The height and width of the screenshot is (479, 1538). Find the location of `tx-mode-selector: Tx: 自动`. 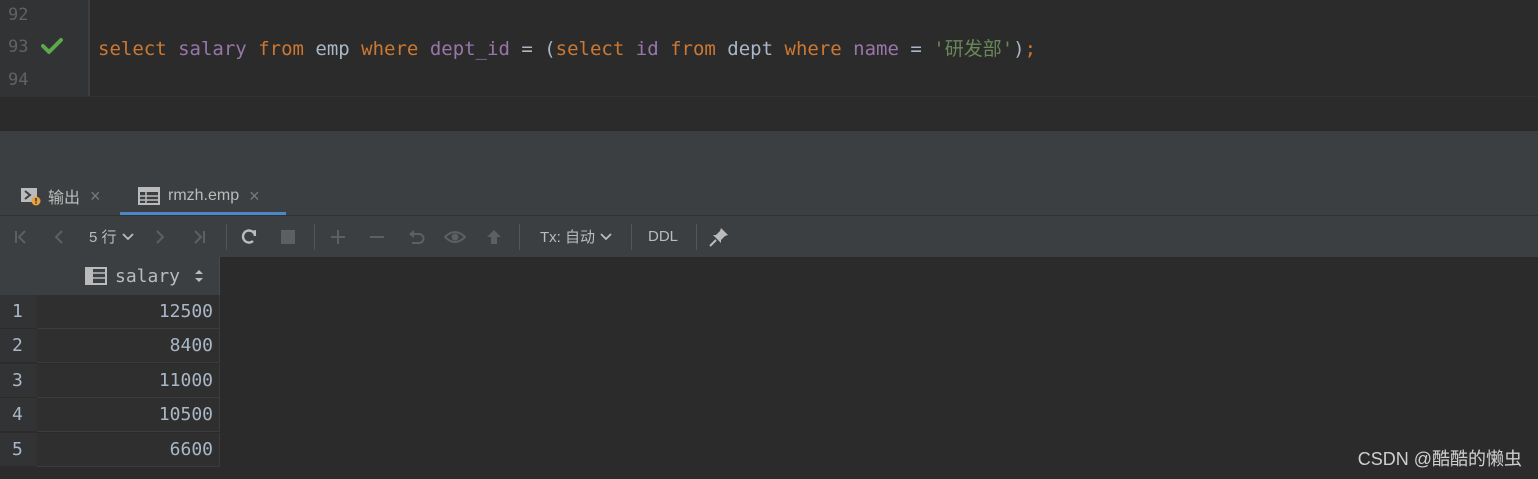

tx-mode-selector: Tx: 自动 is located at coordinates (576, 236).